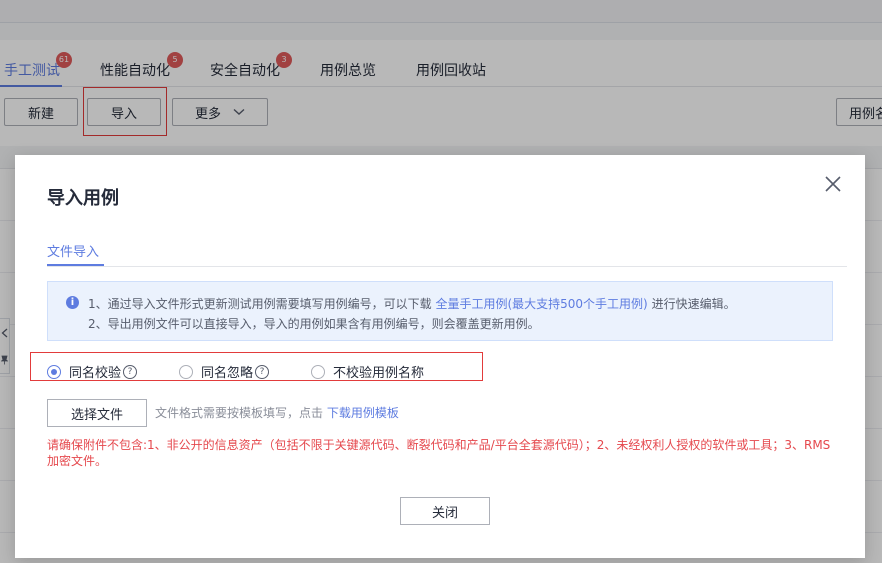 This screenshot has width=882, height=563. What do you see at coordinates (277, 413) in the screenshot?
I see `file-format-hint: 文件格式需要按模板填写，点击 下载用例模板` at bounding box center [277, 413].